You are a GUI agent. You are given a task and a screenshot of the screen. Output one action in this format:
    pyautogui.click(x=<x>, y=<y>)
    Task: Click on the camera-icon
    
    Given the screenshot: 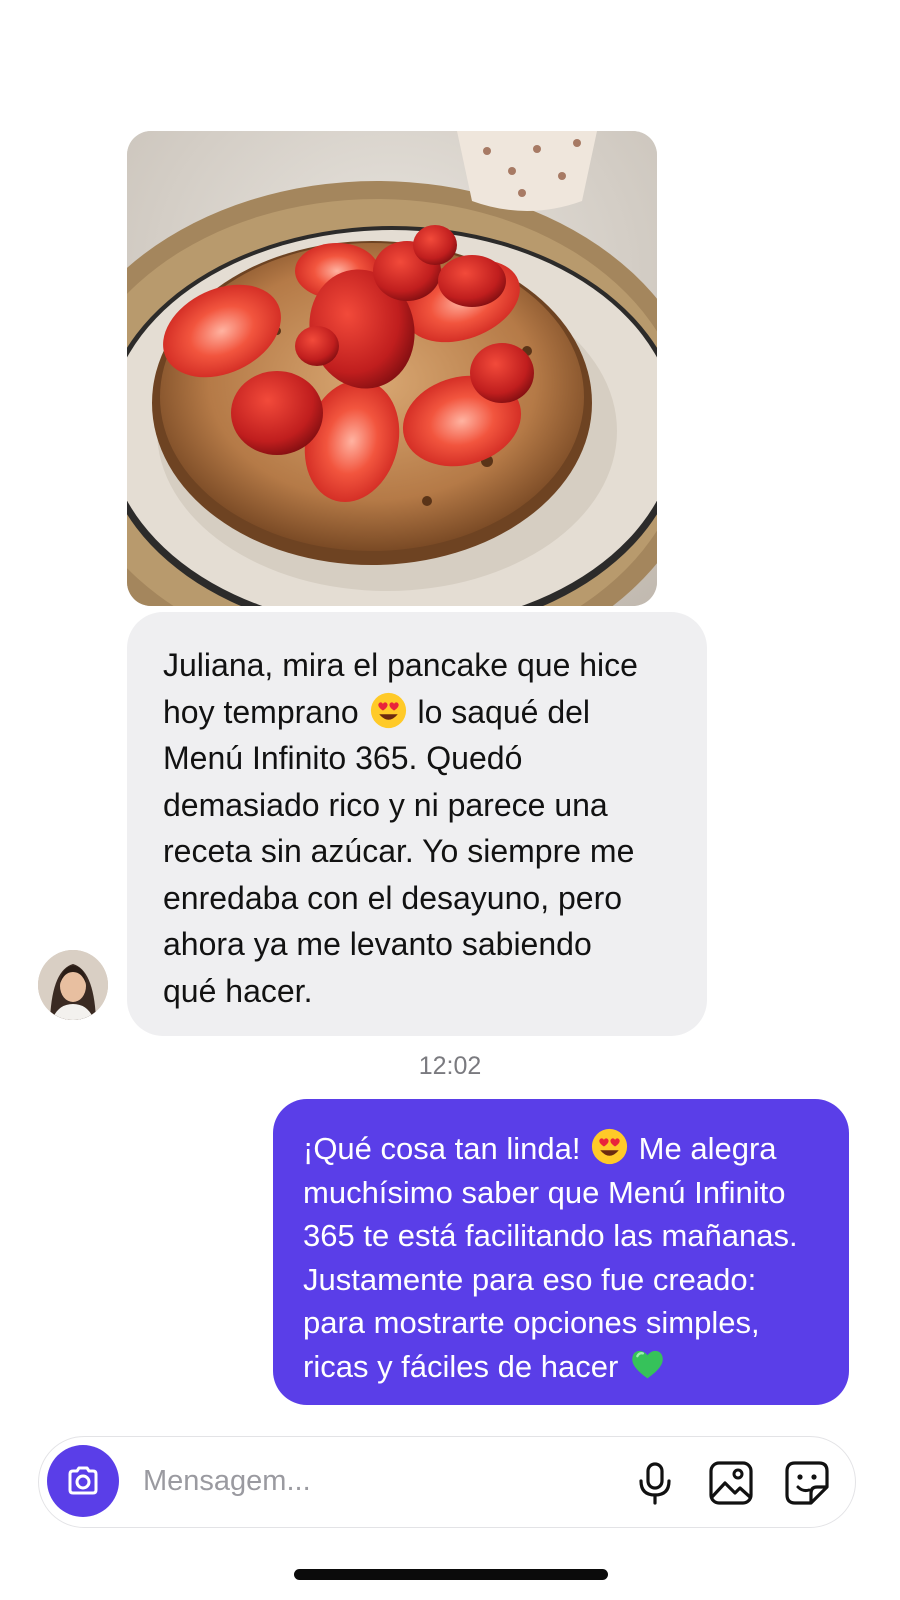 What is the action you would take?
    pyautogui.click(x=83, y=1480)
    